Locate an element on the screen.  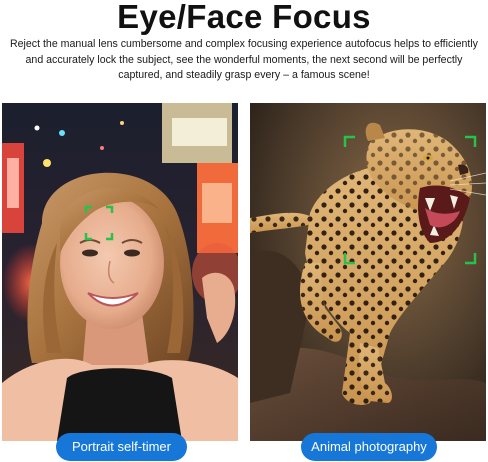
page-title: Eye/Face Focus is located at coordinates (244, 17).